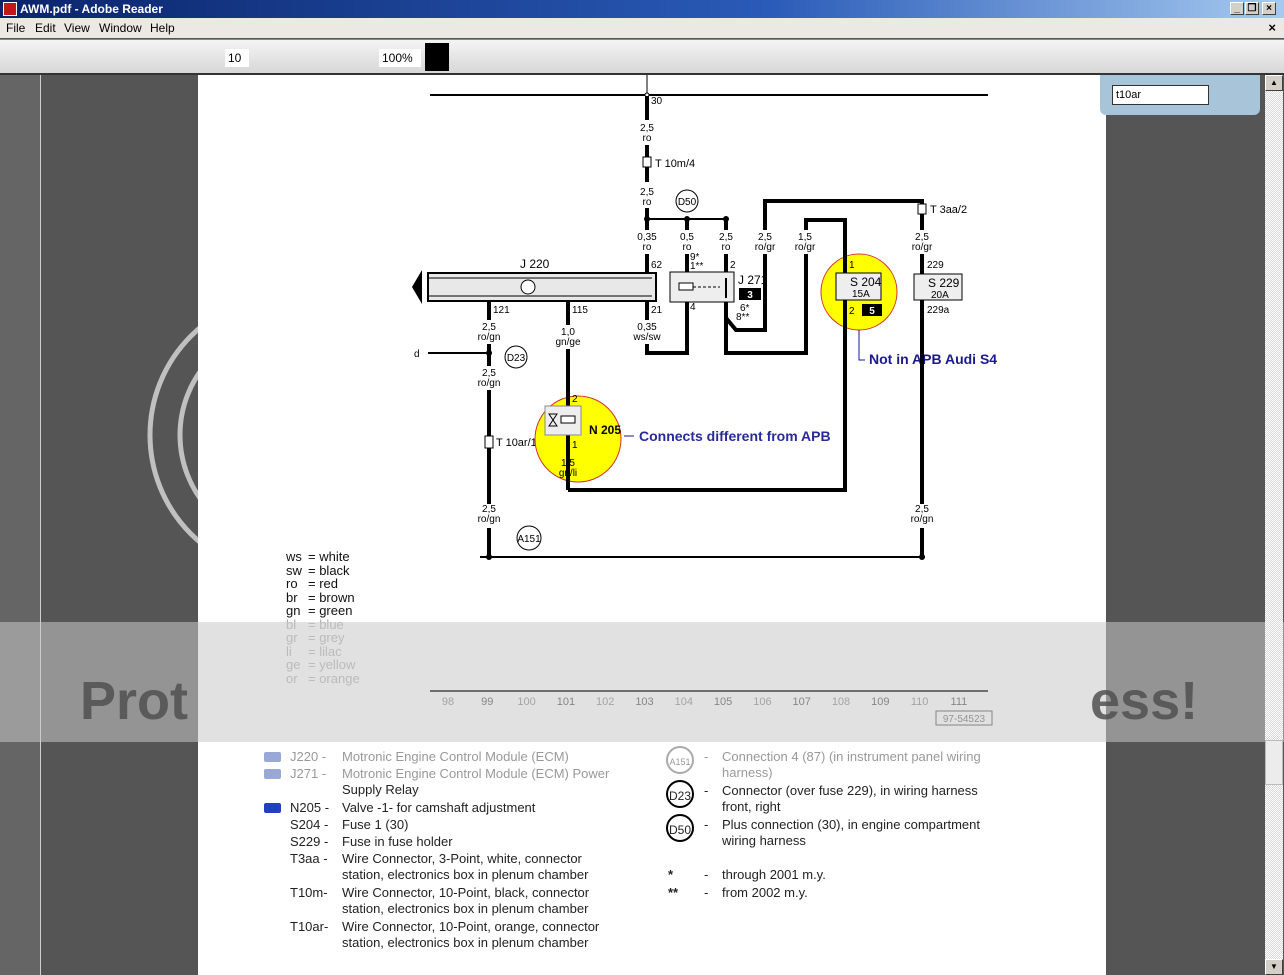 The image size is (1284, 975). I want to click on menu-file: File, so click(15, 28).